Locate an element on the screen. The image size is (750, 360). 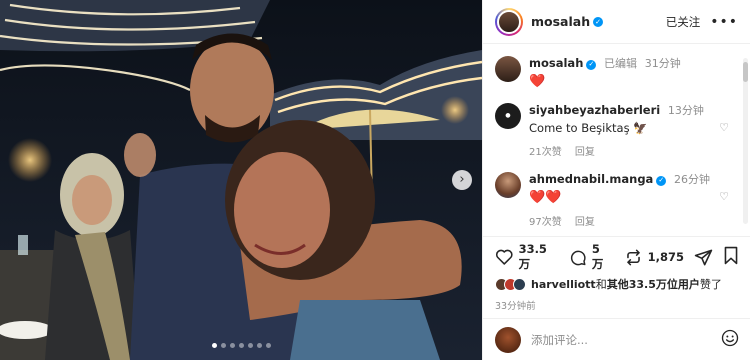
comment-button: 5 万 is located at coordinates (591, 257).